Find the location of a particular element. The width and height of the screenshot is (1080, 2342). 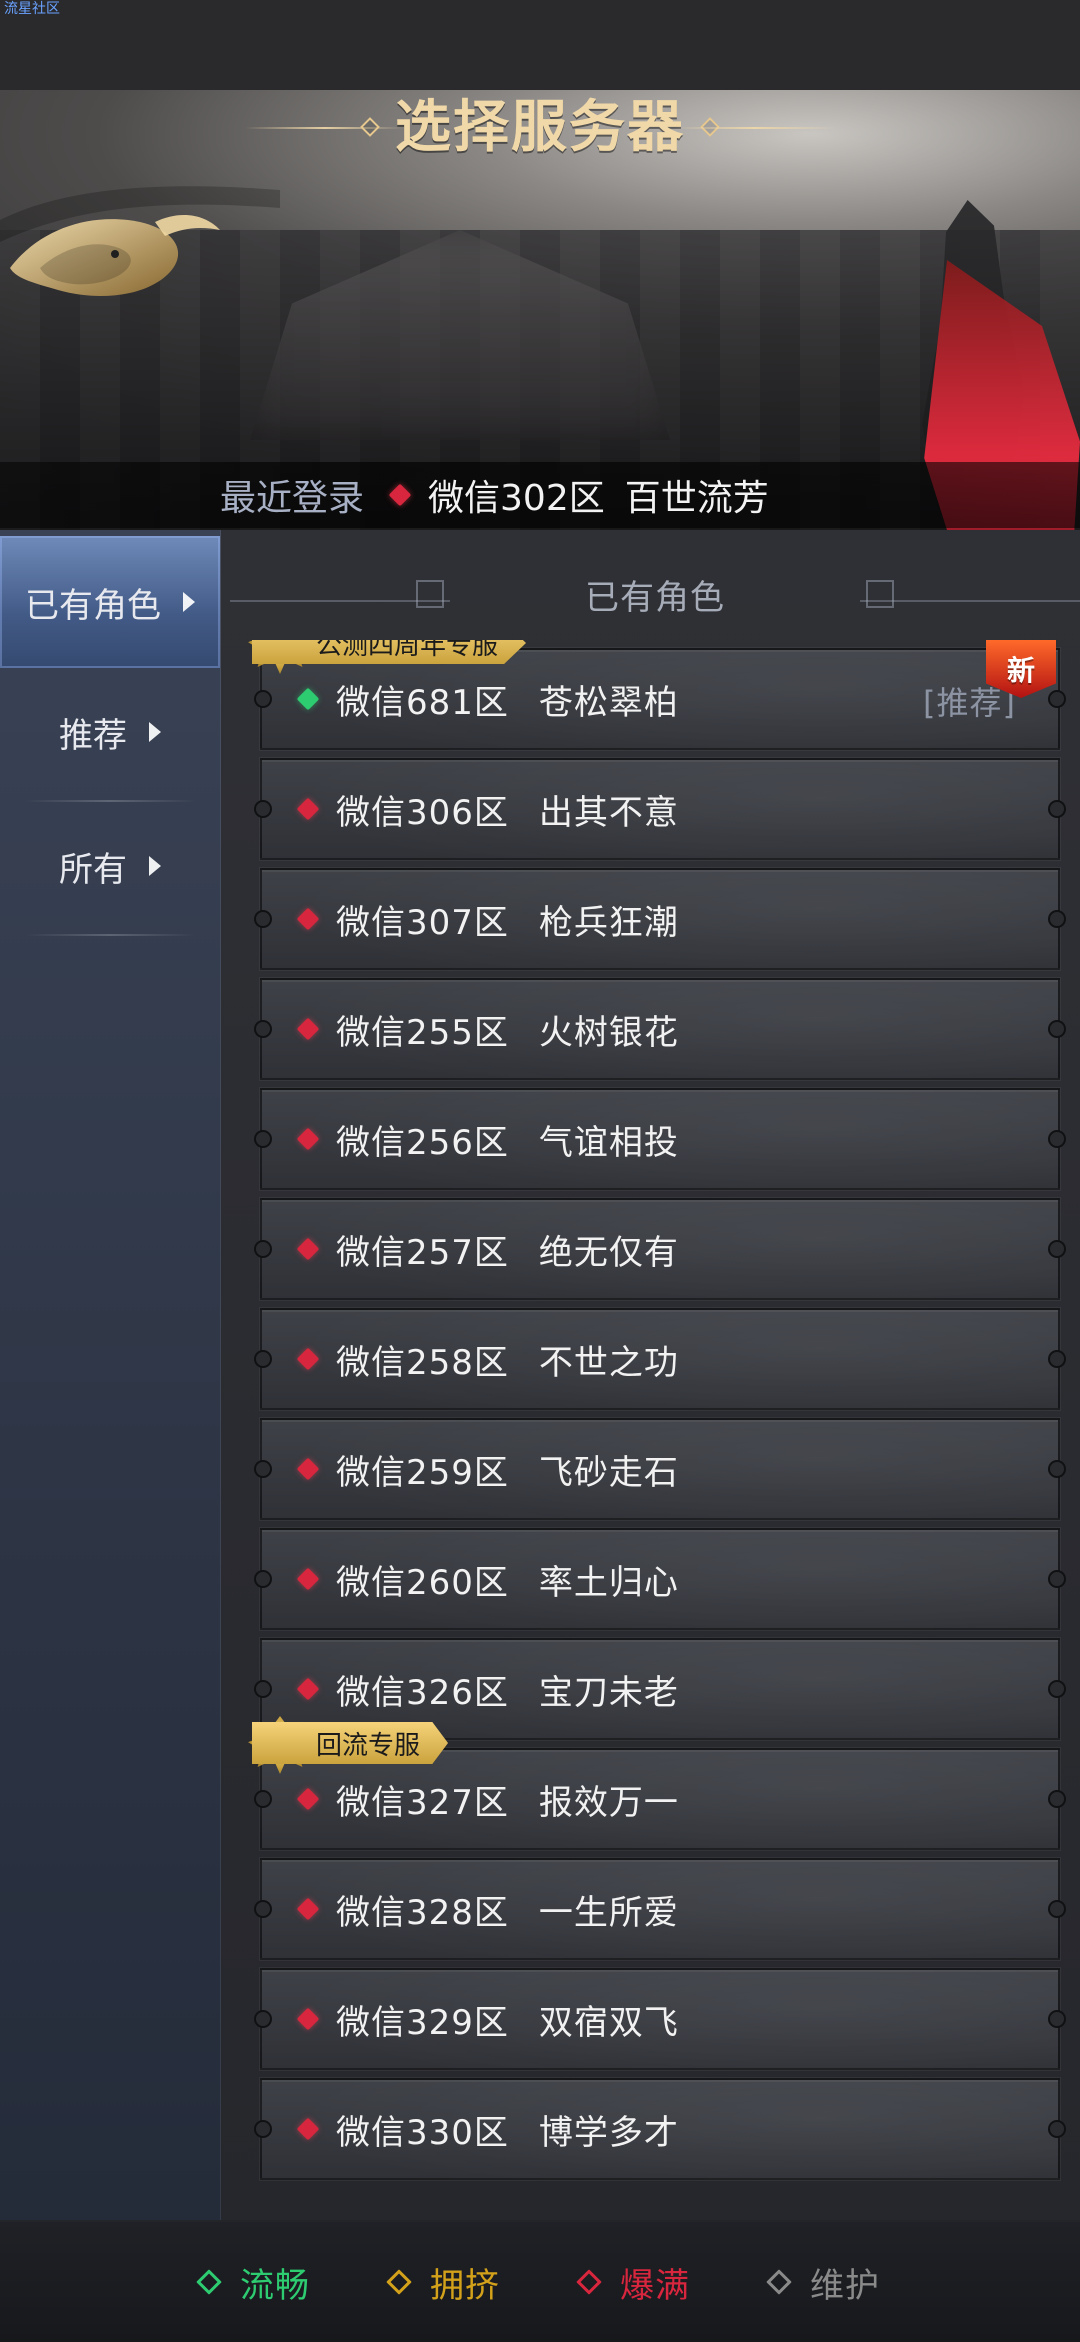

server-row-681: 公测四周年专服 微信681区 苍松翠柏 [推荐] 新 is located at coordinates (657, 695).